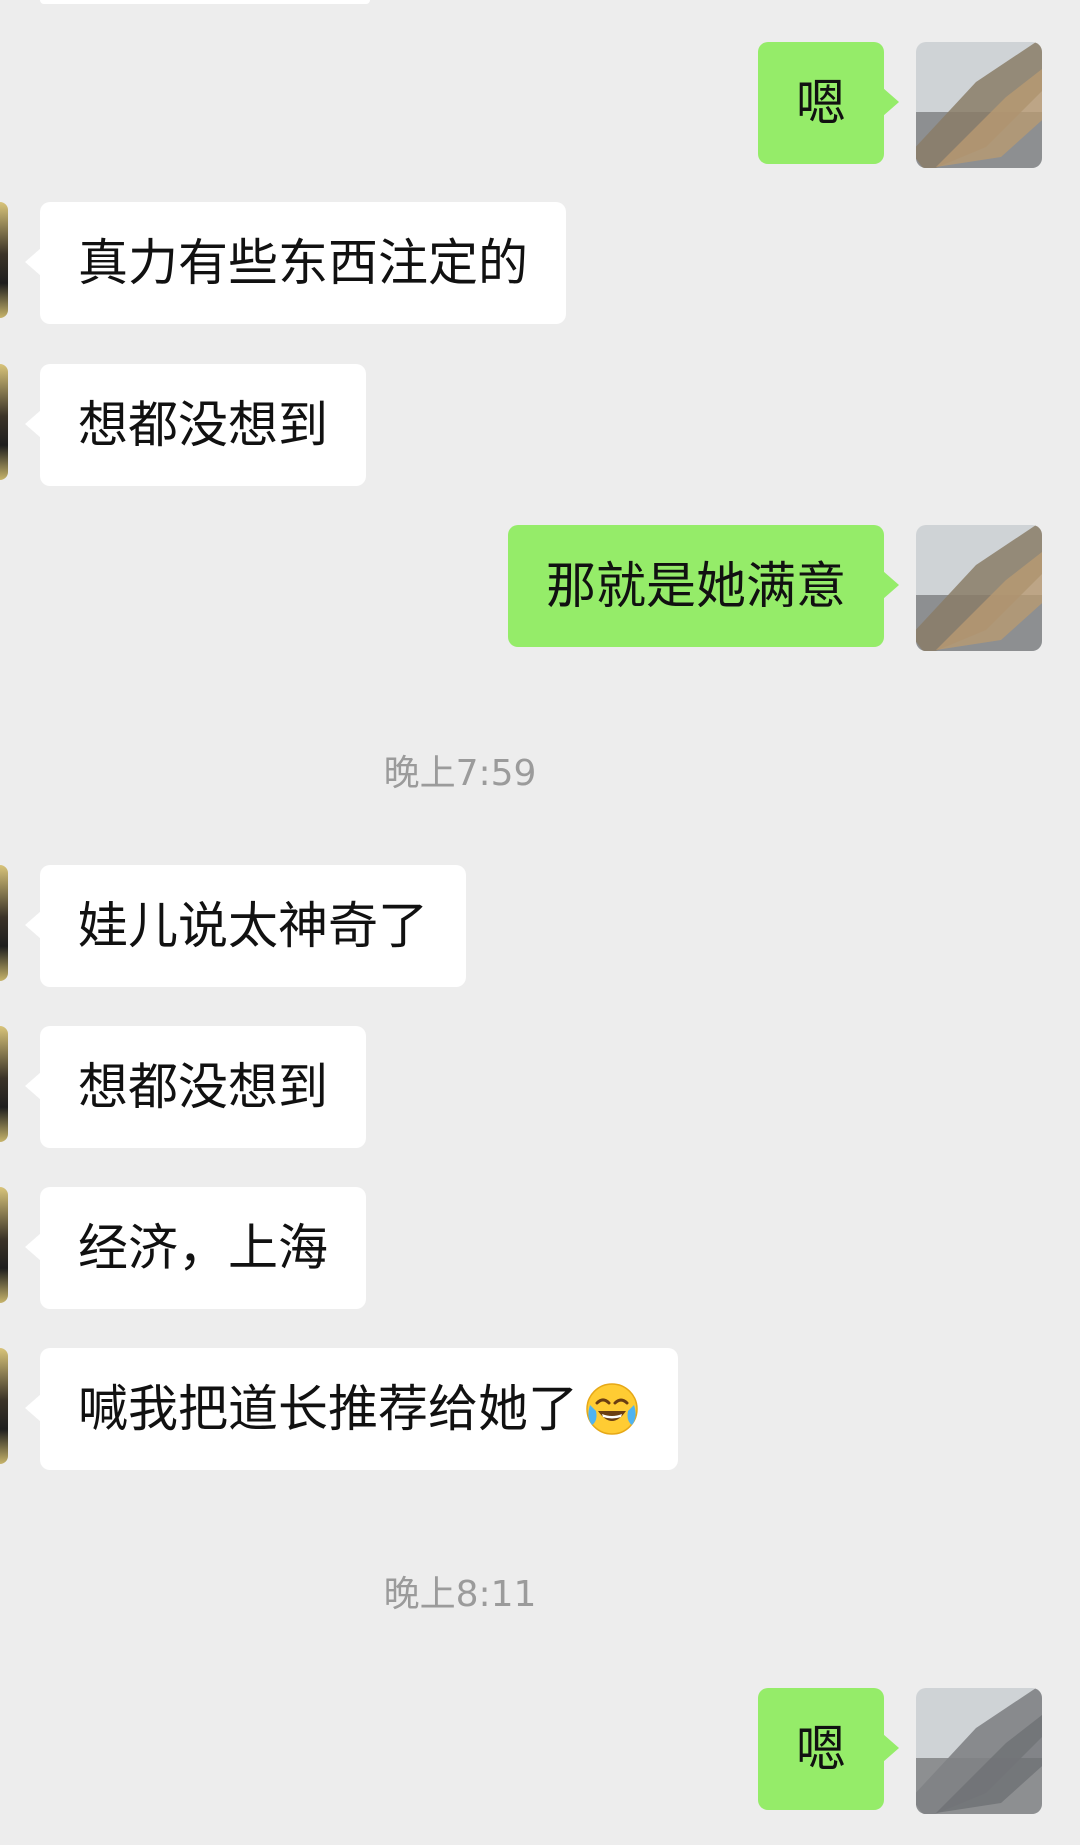  What do you see at coordinates (460, 1594) in the screenshot?
I see `timestamp: 晚上8:11` at bounding box center [460, 1594].